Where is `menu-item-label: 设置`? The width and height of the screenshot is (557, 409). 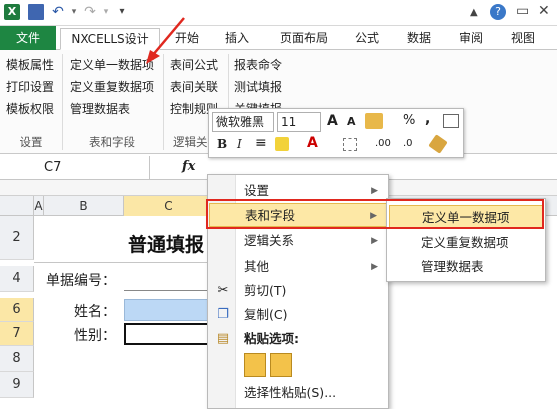
menu-item-label: 设置 is located at coordinates (257, 190).